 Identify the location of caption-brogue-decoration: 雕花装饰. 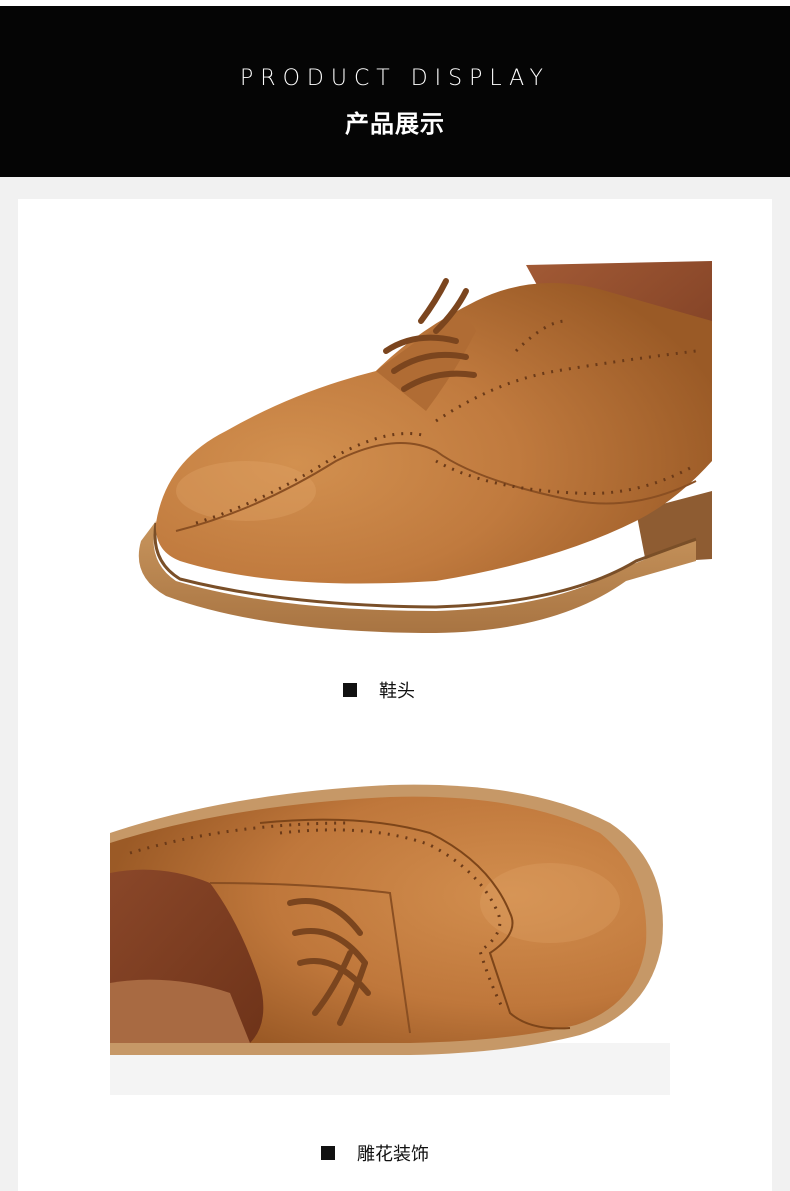
(375, 1153).